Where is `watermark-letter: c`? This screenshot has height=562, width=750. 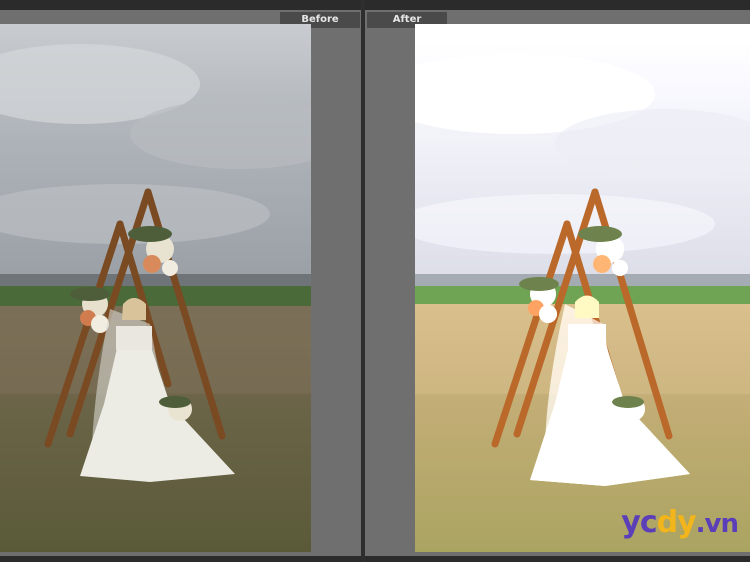
watermark-letter: c is located at coordinates (648, 522).